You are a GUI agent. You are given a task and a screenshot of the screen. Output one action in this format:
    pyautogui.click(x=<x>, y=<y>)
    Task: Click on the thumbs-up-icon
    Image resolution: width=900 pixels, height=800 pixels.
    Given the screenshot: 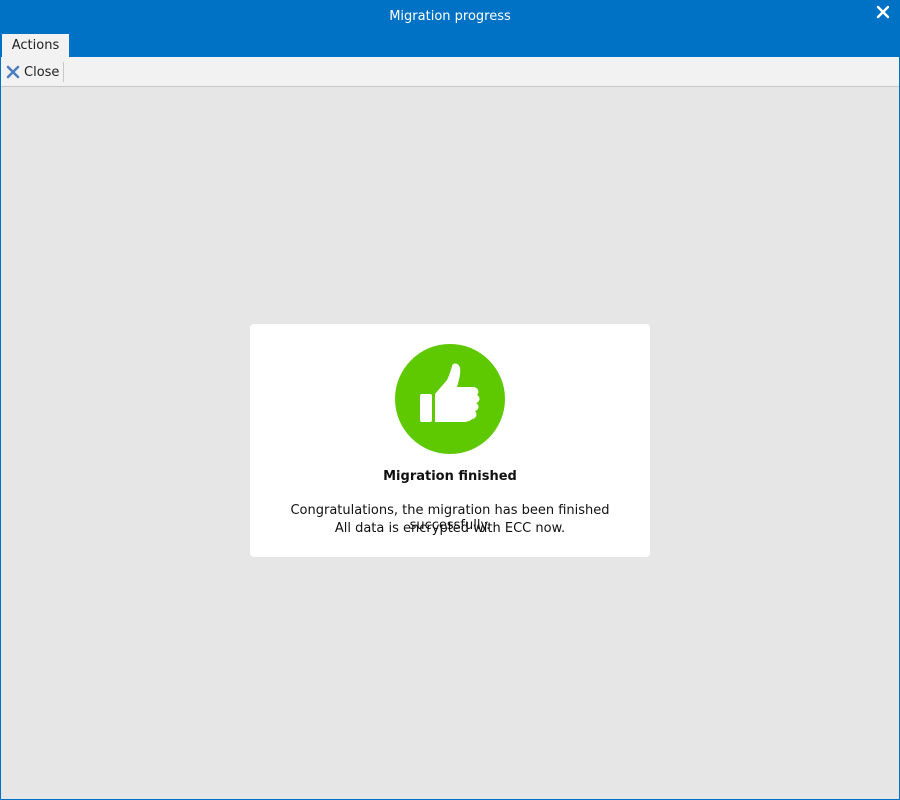 What is the action you would take?
    pyautogui.click(x=450, y=392)
    